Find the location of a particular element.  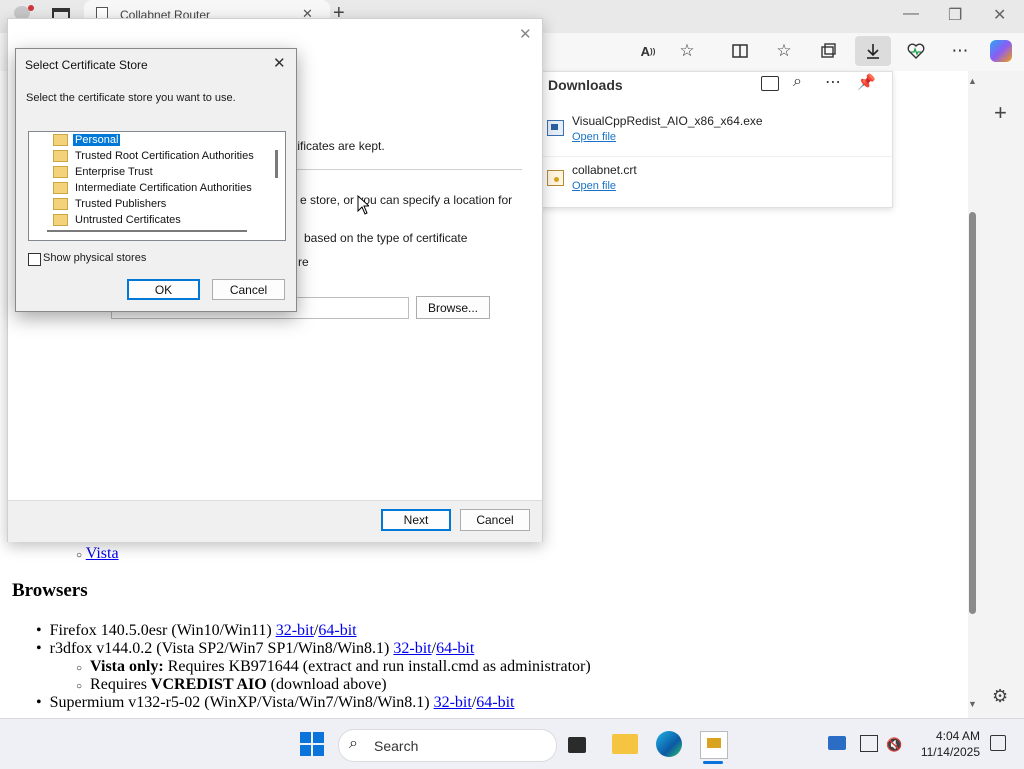

favorite-star-icon: ☆ is located at coordinates (687, 51).